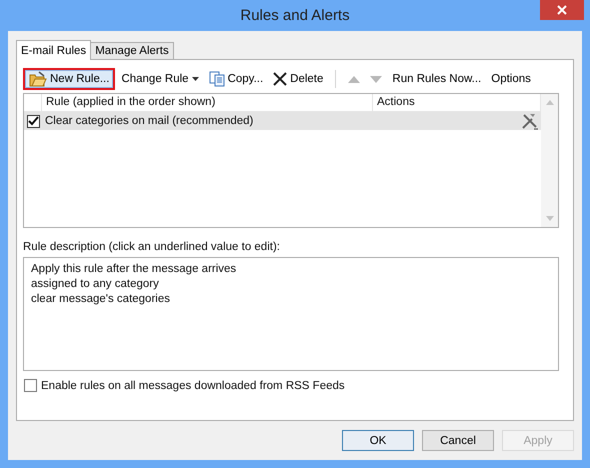 Image resolution: width=590 pixels, height=468 pixels. Describe the element at coordinates (354, 79) in the screenshot. I see `up-arrow-icon` at that location.